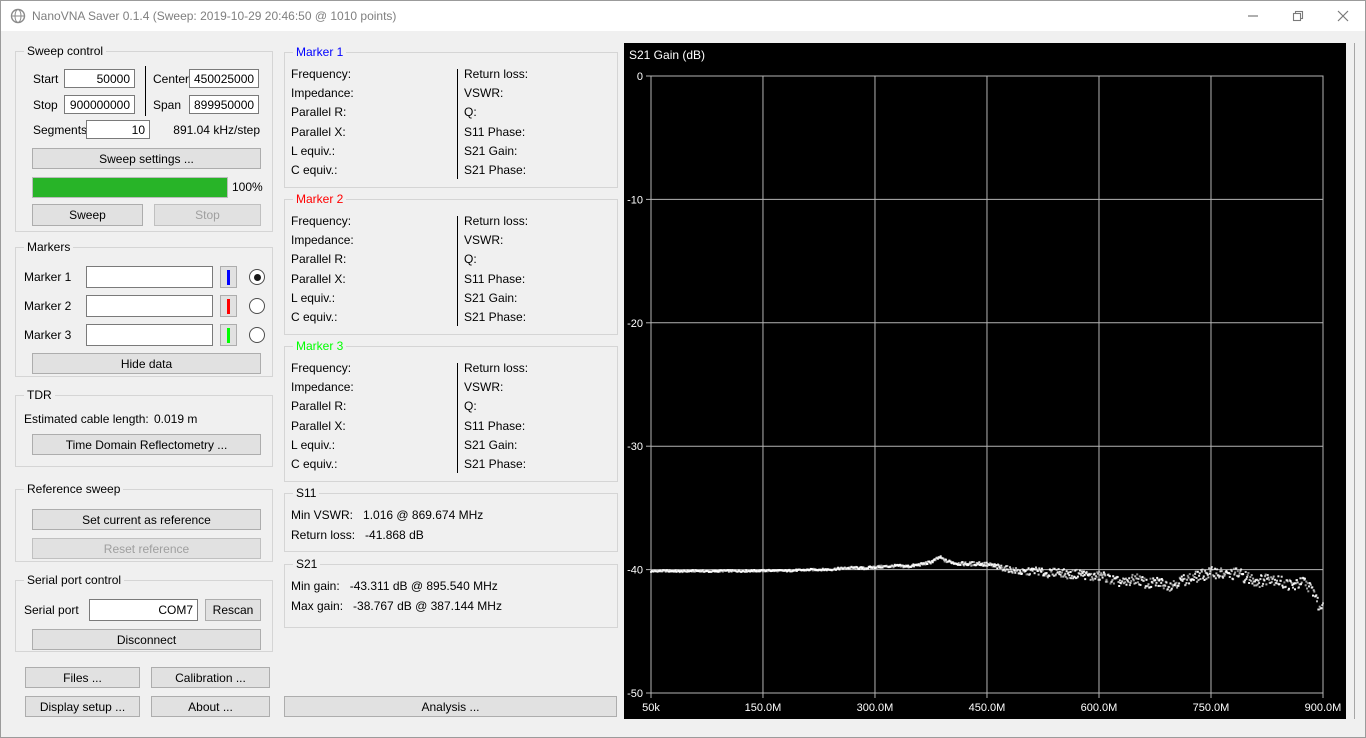 Image resolution: width=1366 pixels, height=738 pixels. I want to click on field-label: Parallel X:, so click(318, 425).